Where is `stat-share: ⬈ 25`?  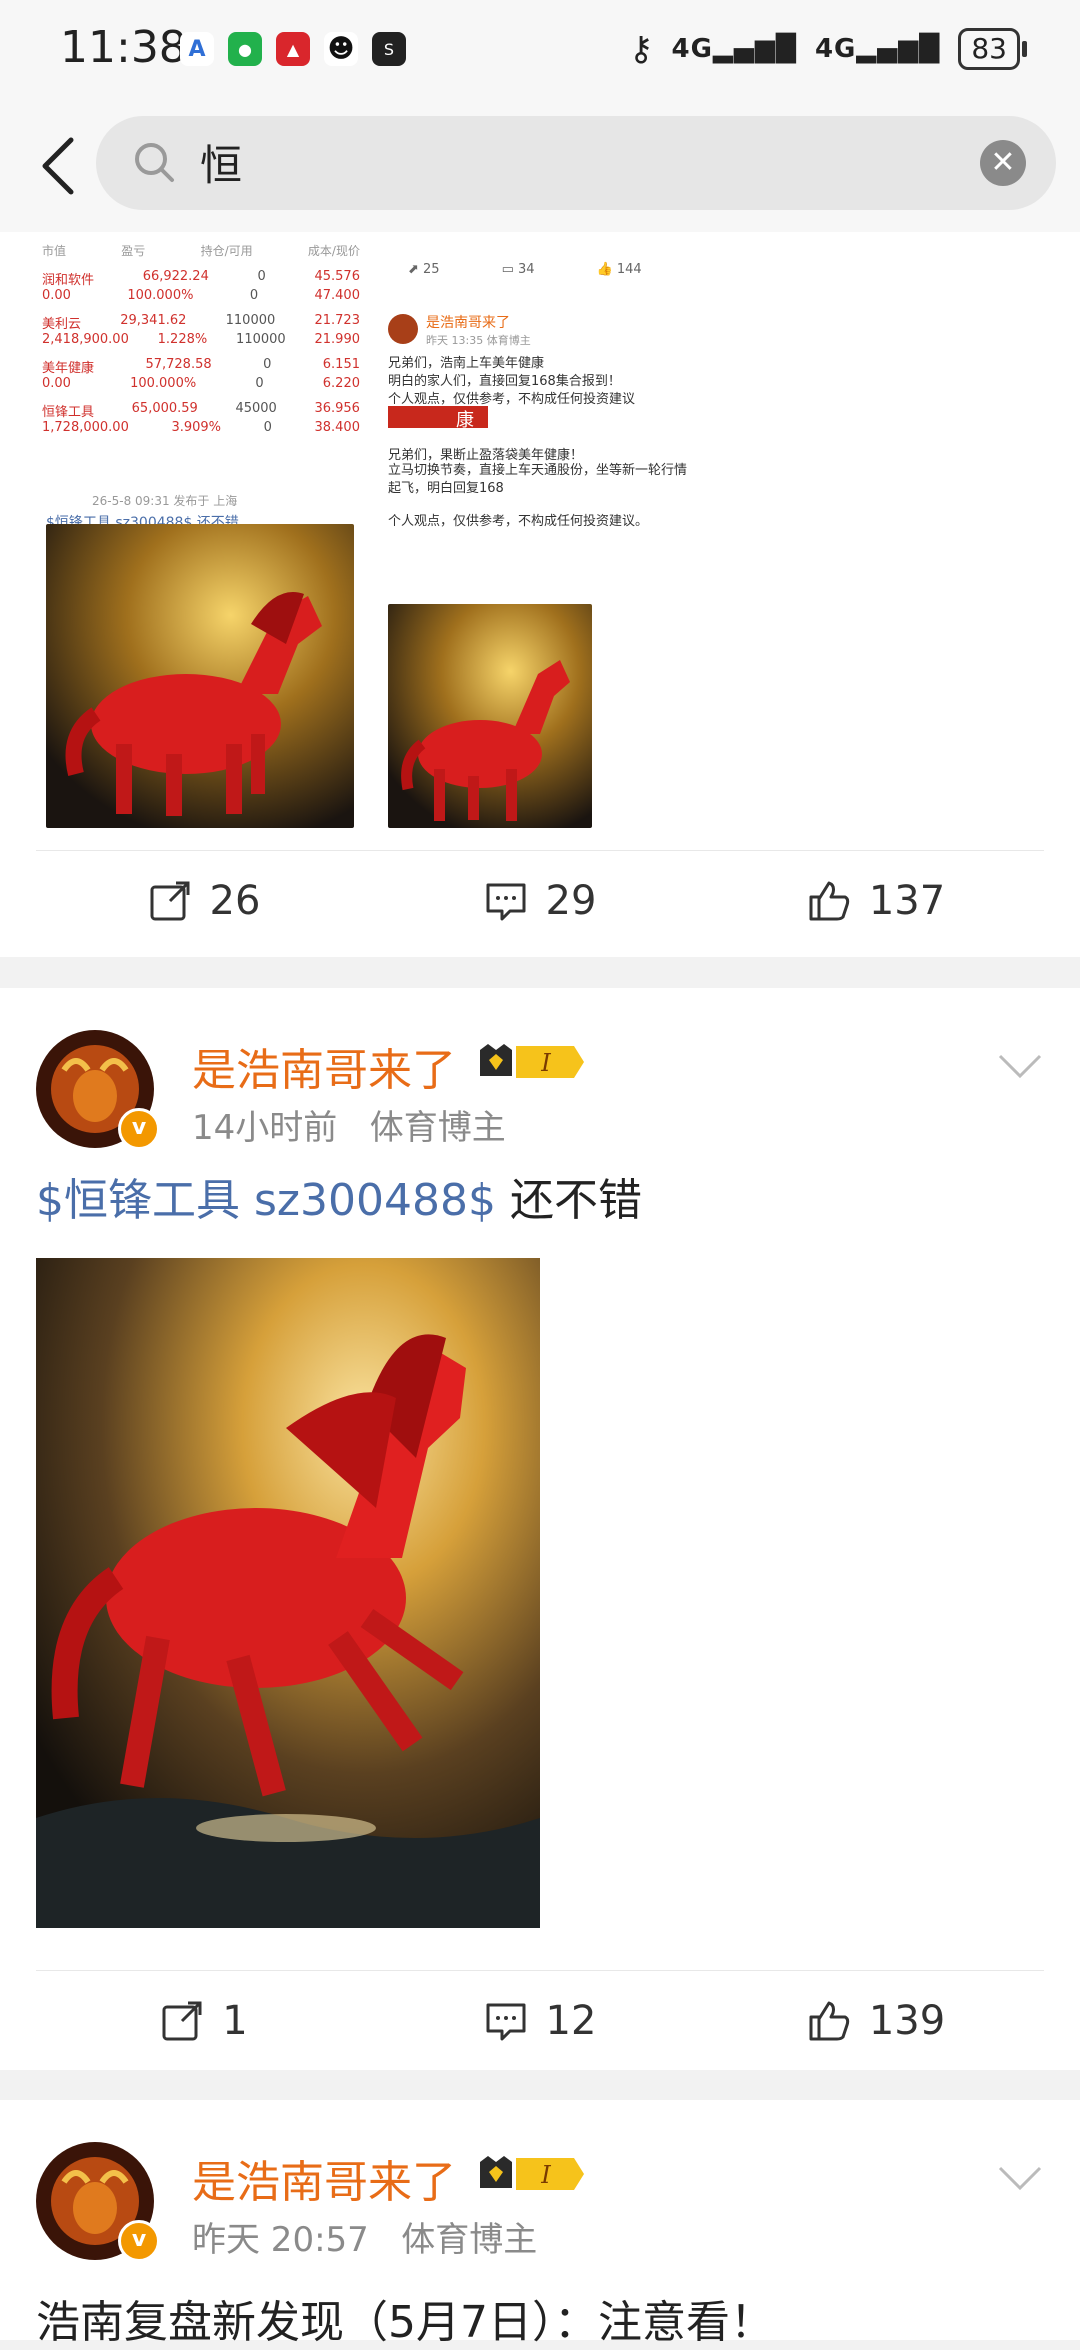
stat-share: ⬈ 25 is located at coordinates (424, 269).